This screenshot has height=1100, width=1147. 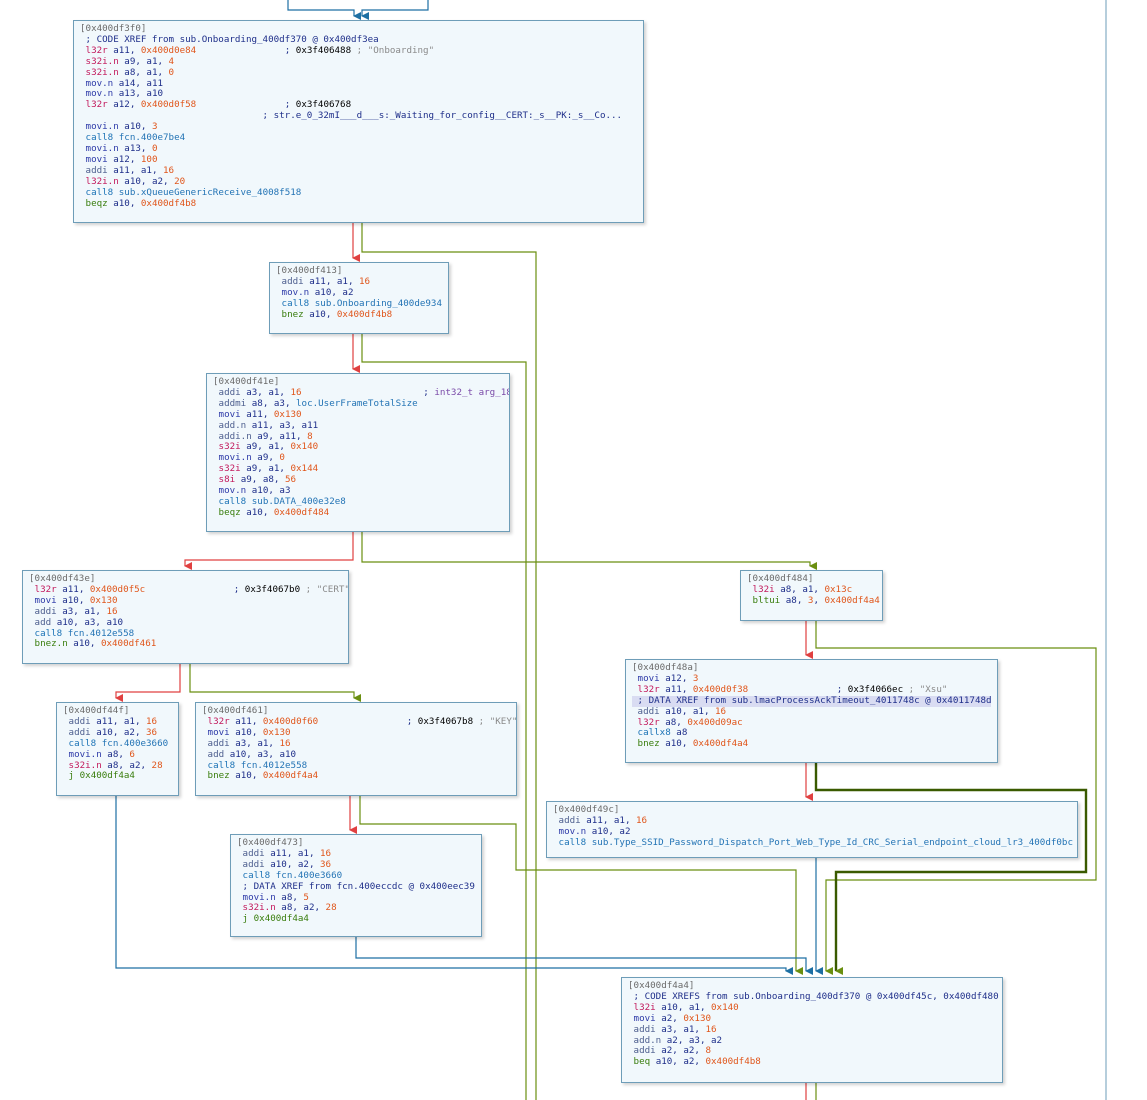 What do you see at coordinates (331, 292) in the screenshot?
I see `token-operand: a10, a2` at bounding box center [331, 292].